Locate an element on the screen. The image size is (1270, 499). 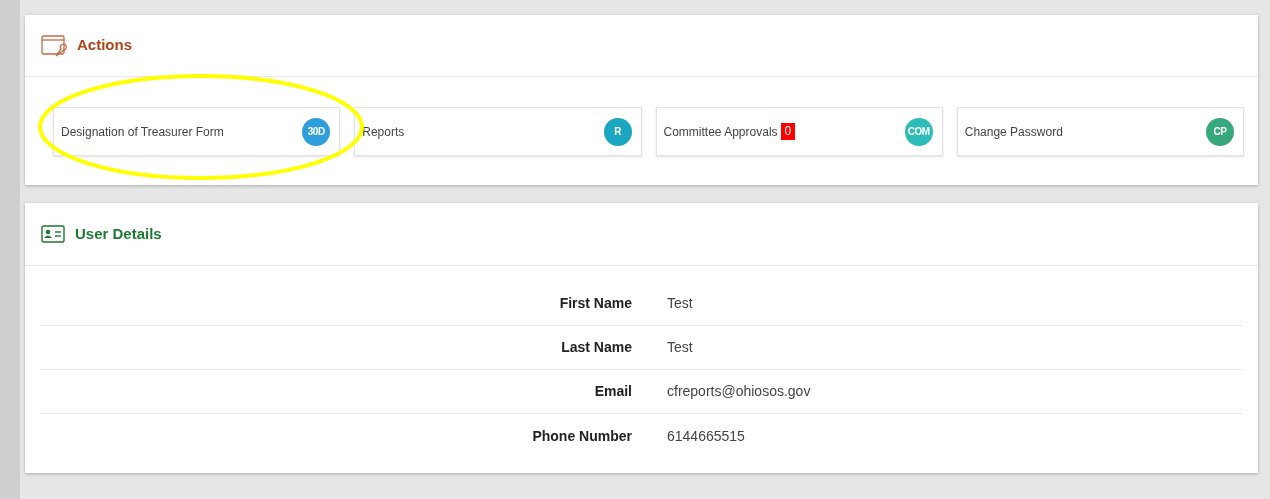
field-label: Phone Number is located at coordinates (581, 436).